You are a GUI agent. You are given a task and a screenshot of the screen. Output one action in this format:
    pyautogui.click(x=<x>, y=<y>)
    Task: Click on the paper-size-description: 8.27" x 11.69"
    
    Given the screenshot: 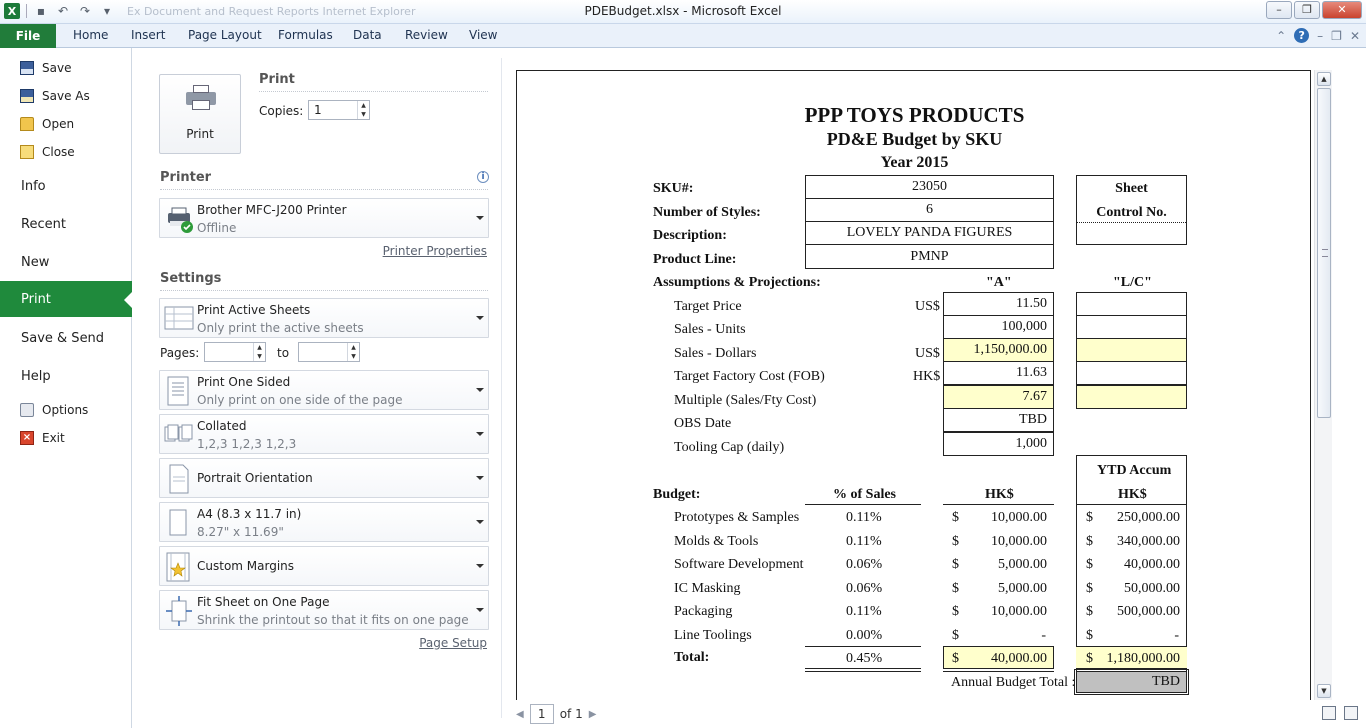 What is the action you would take?
    pyautogui.click(x=240, y=532)
    